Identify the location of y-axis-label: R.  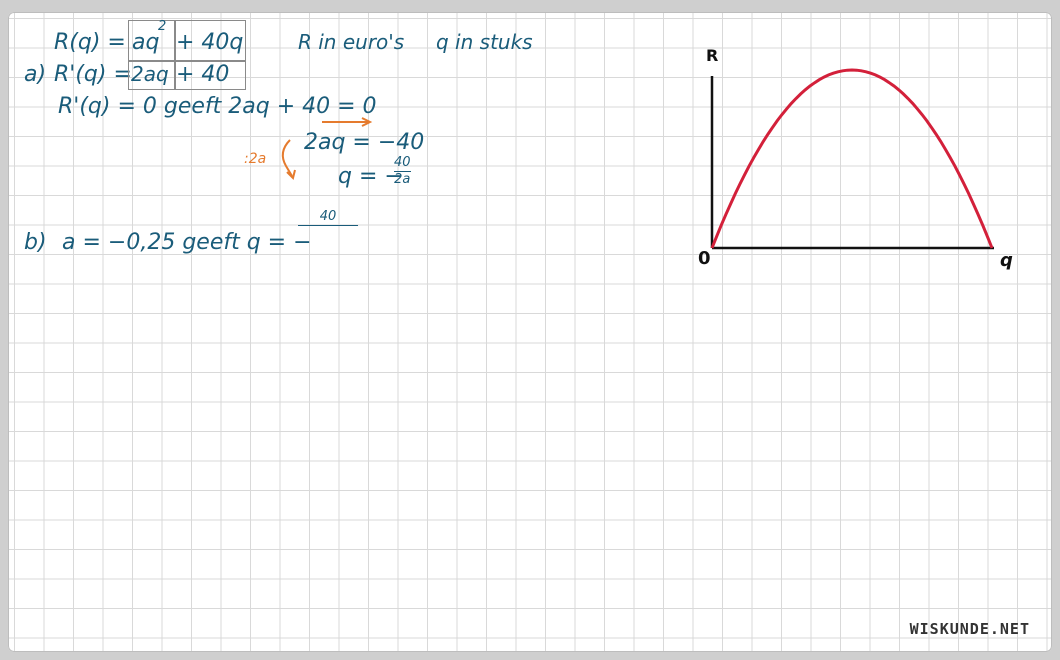
(712, 55).